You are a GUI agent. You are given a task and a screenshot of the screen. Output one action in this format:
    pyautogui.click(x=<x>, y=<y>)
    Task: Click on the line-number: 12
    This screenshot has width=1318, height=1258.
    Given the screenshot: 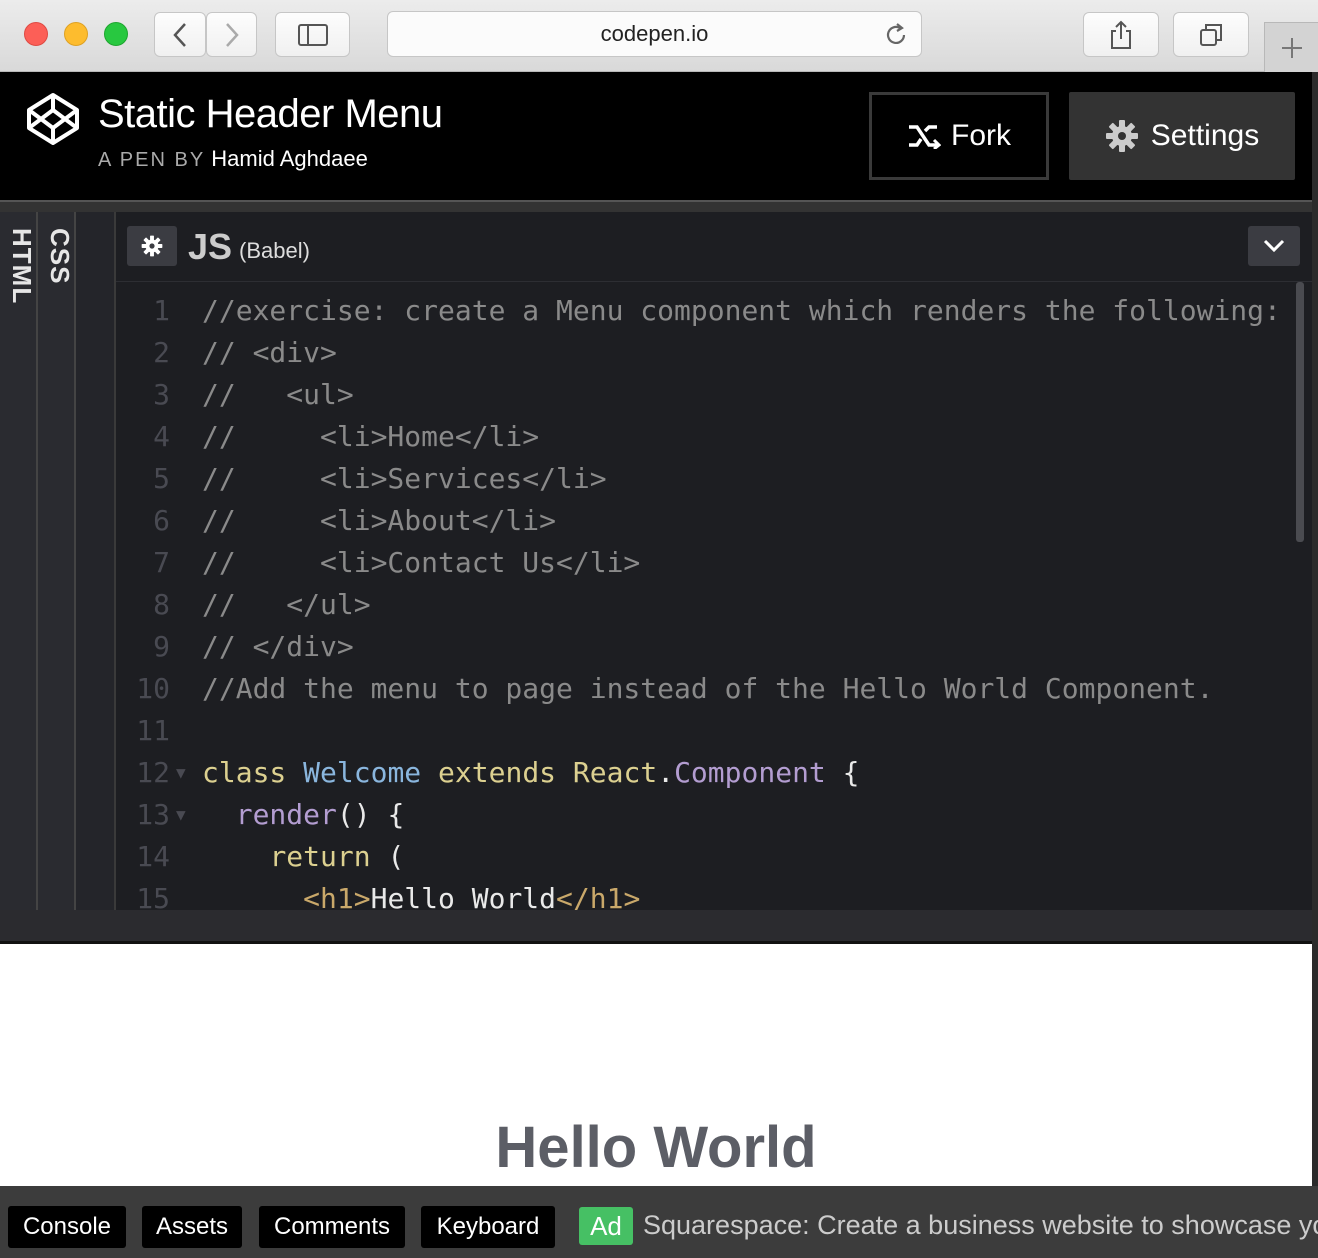 What is the action you would take?
    pyautogui.click(x=153, y=772)
    